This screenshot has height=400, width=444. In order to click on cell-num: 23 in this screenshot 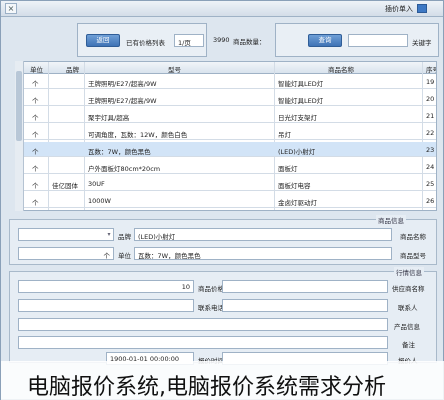, I will do `click(430, 150)`.